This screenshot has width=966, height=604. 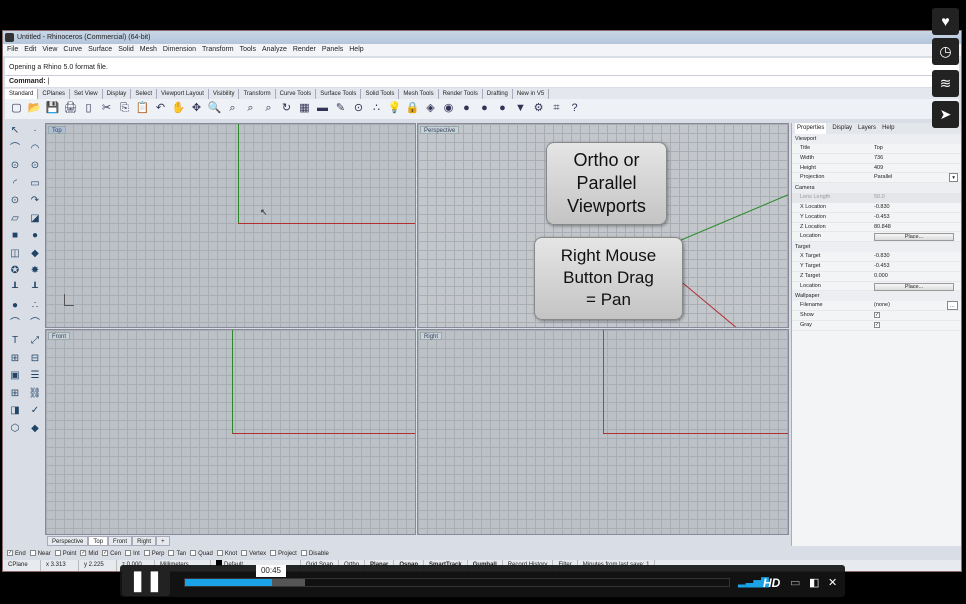 What do you see at coordinates (431, 336) in the screenshot?
I see `viewport-label-right: Right` at bounding box center [431, 336].